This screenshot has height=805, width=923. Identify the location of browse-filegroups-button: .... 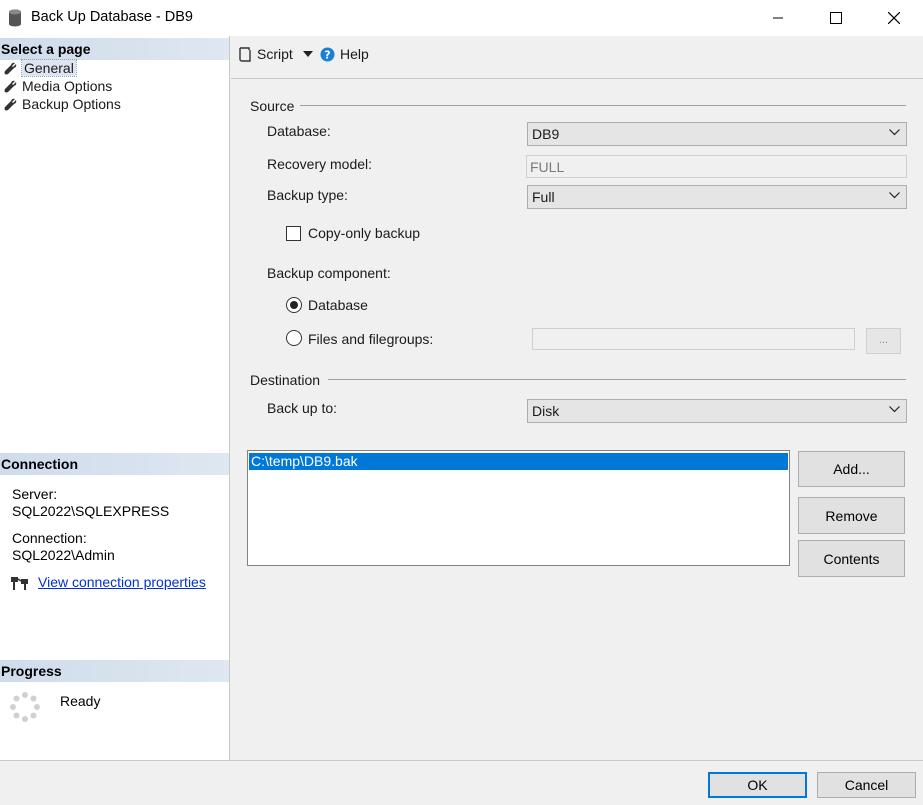
(883, 341).